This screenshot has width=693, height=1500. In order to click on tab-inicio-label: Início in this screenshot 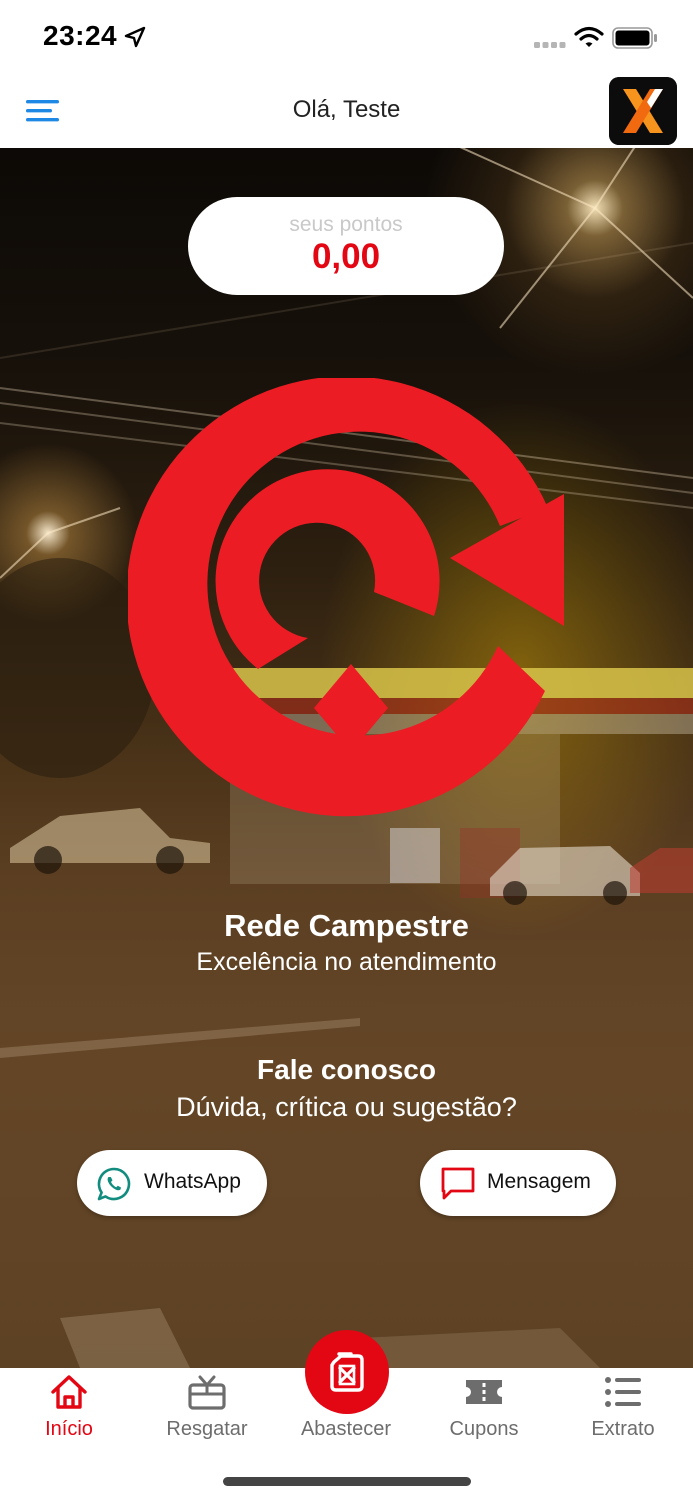, I will do `click(69, 1429)`.